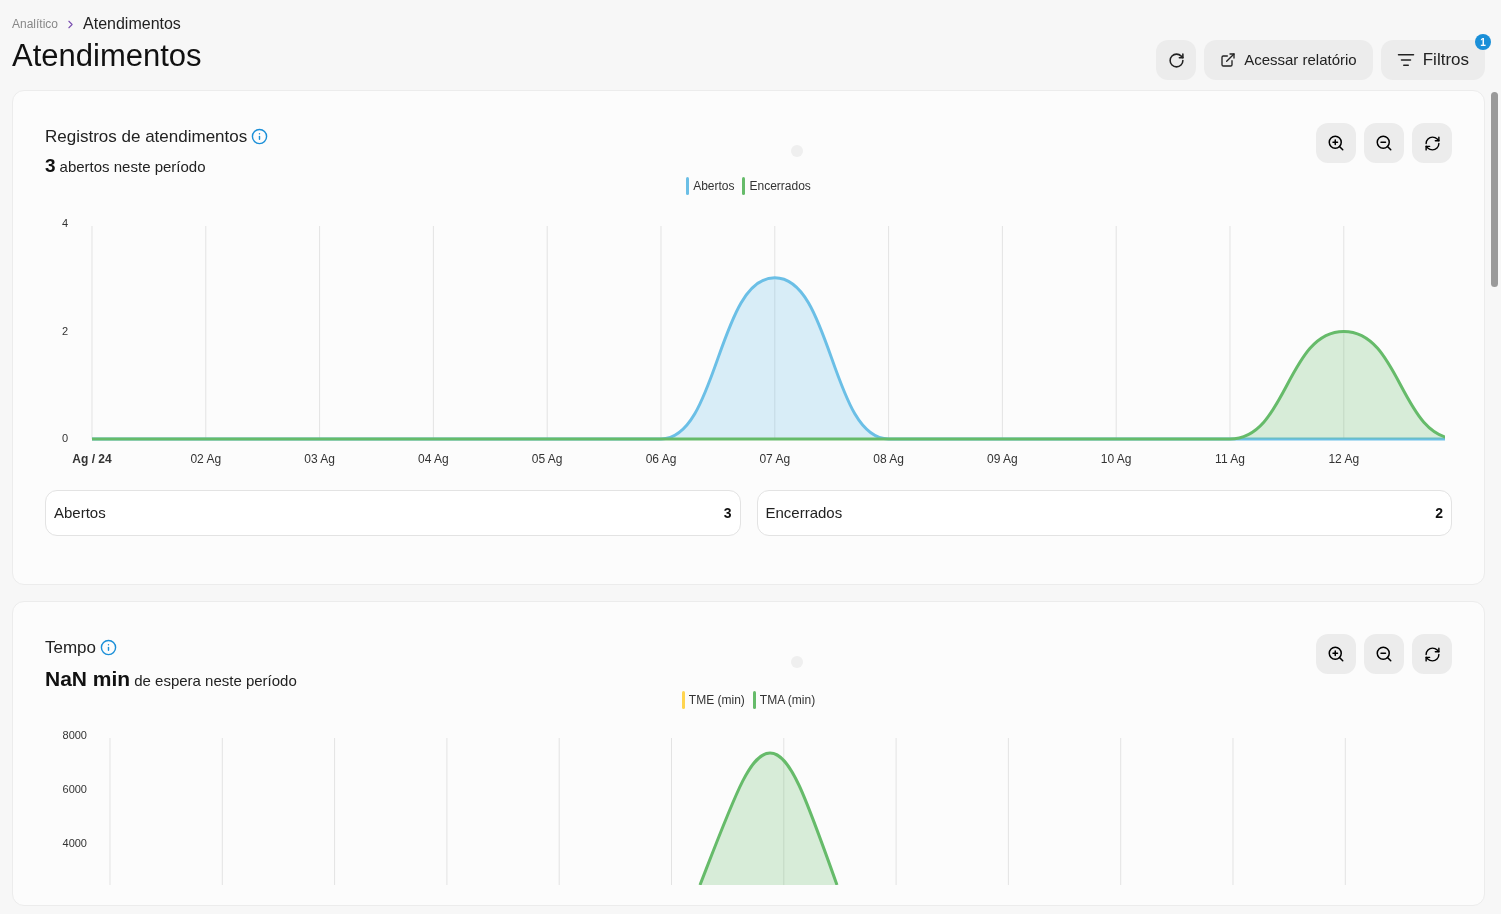  What do you see at coordinates (716, 700) in the screenshot?
I see `legend-label: TME (min)` at bounding box center [716, 700].